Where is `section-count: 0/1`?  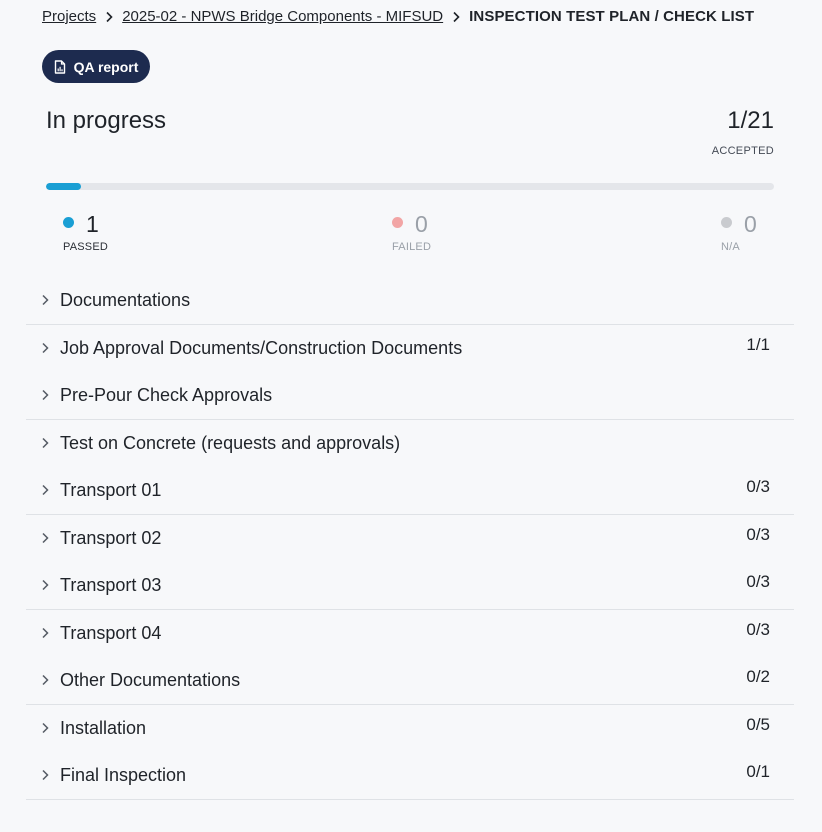 section-count: 0/1 is located at coordinates (758, 771).